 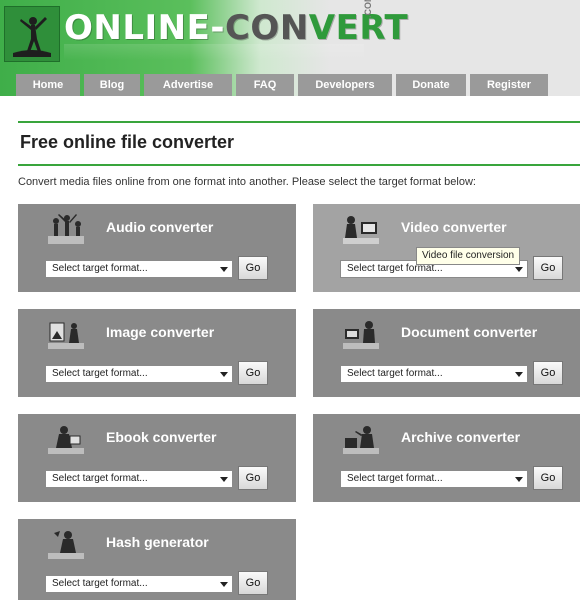 I want to click on logo-reflection, so click(x=214, y=52).